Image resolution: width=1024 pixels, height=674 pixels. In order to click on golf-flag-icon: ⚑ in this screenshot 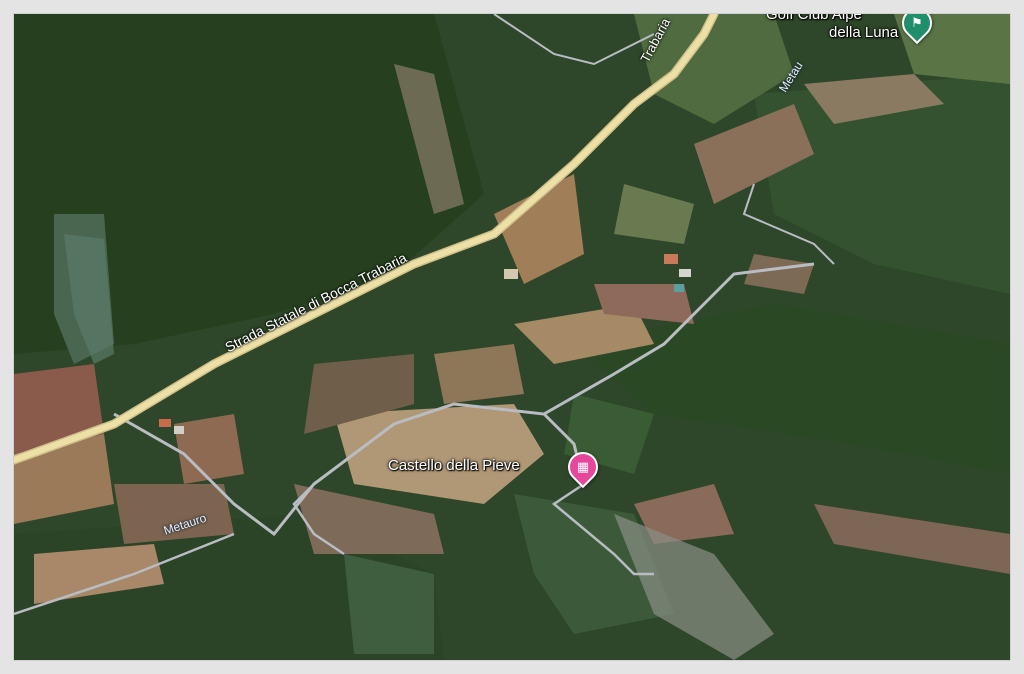, I will do `click(917, 22)`.